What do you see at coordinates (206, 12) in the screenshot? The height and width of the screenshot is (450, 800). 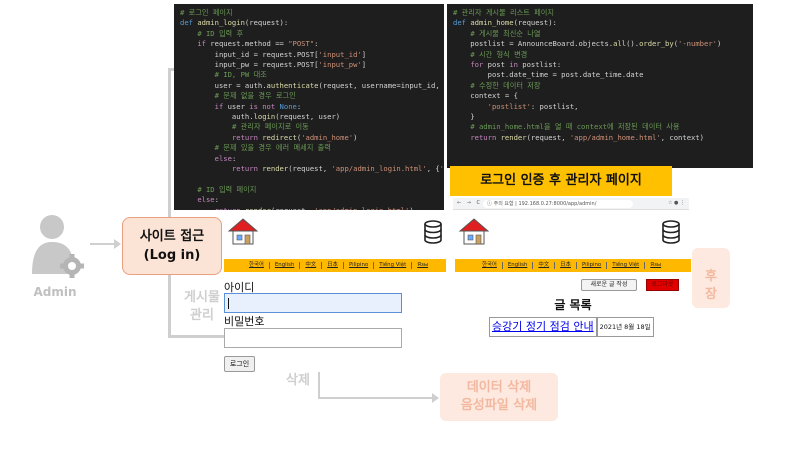 I see `admin-login-code-line: # 로그인 페이지` at bounding box center [206, 12].